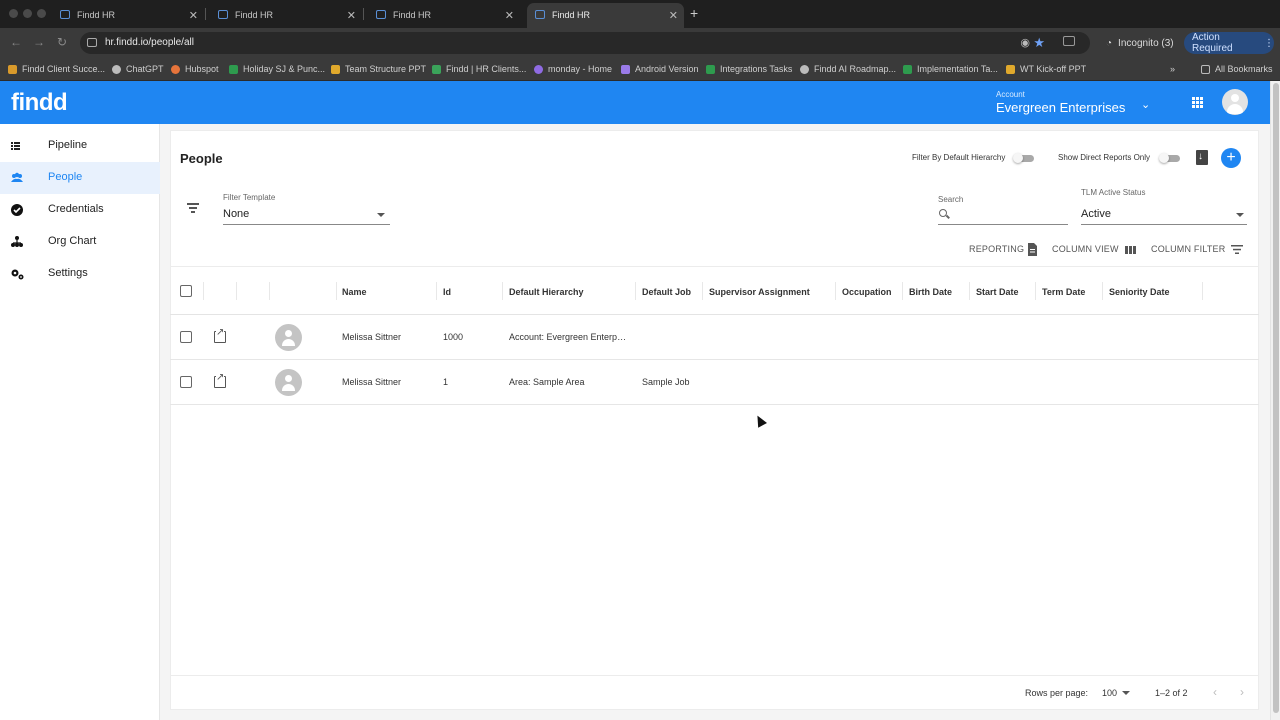 The image size is (1280, 720). Describe the element at coordinates (930, 292) in the screenshot. I see `column-header-birth-date: Birth Date` at that location.